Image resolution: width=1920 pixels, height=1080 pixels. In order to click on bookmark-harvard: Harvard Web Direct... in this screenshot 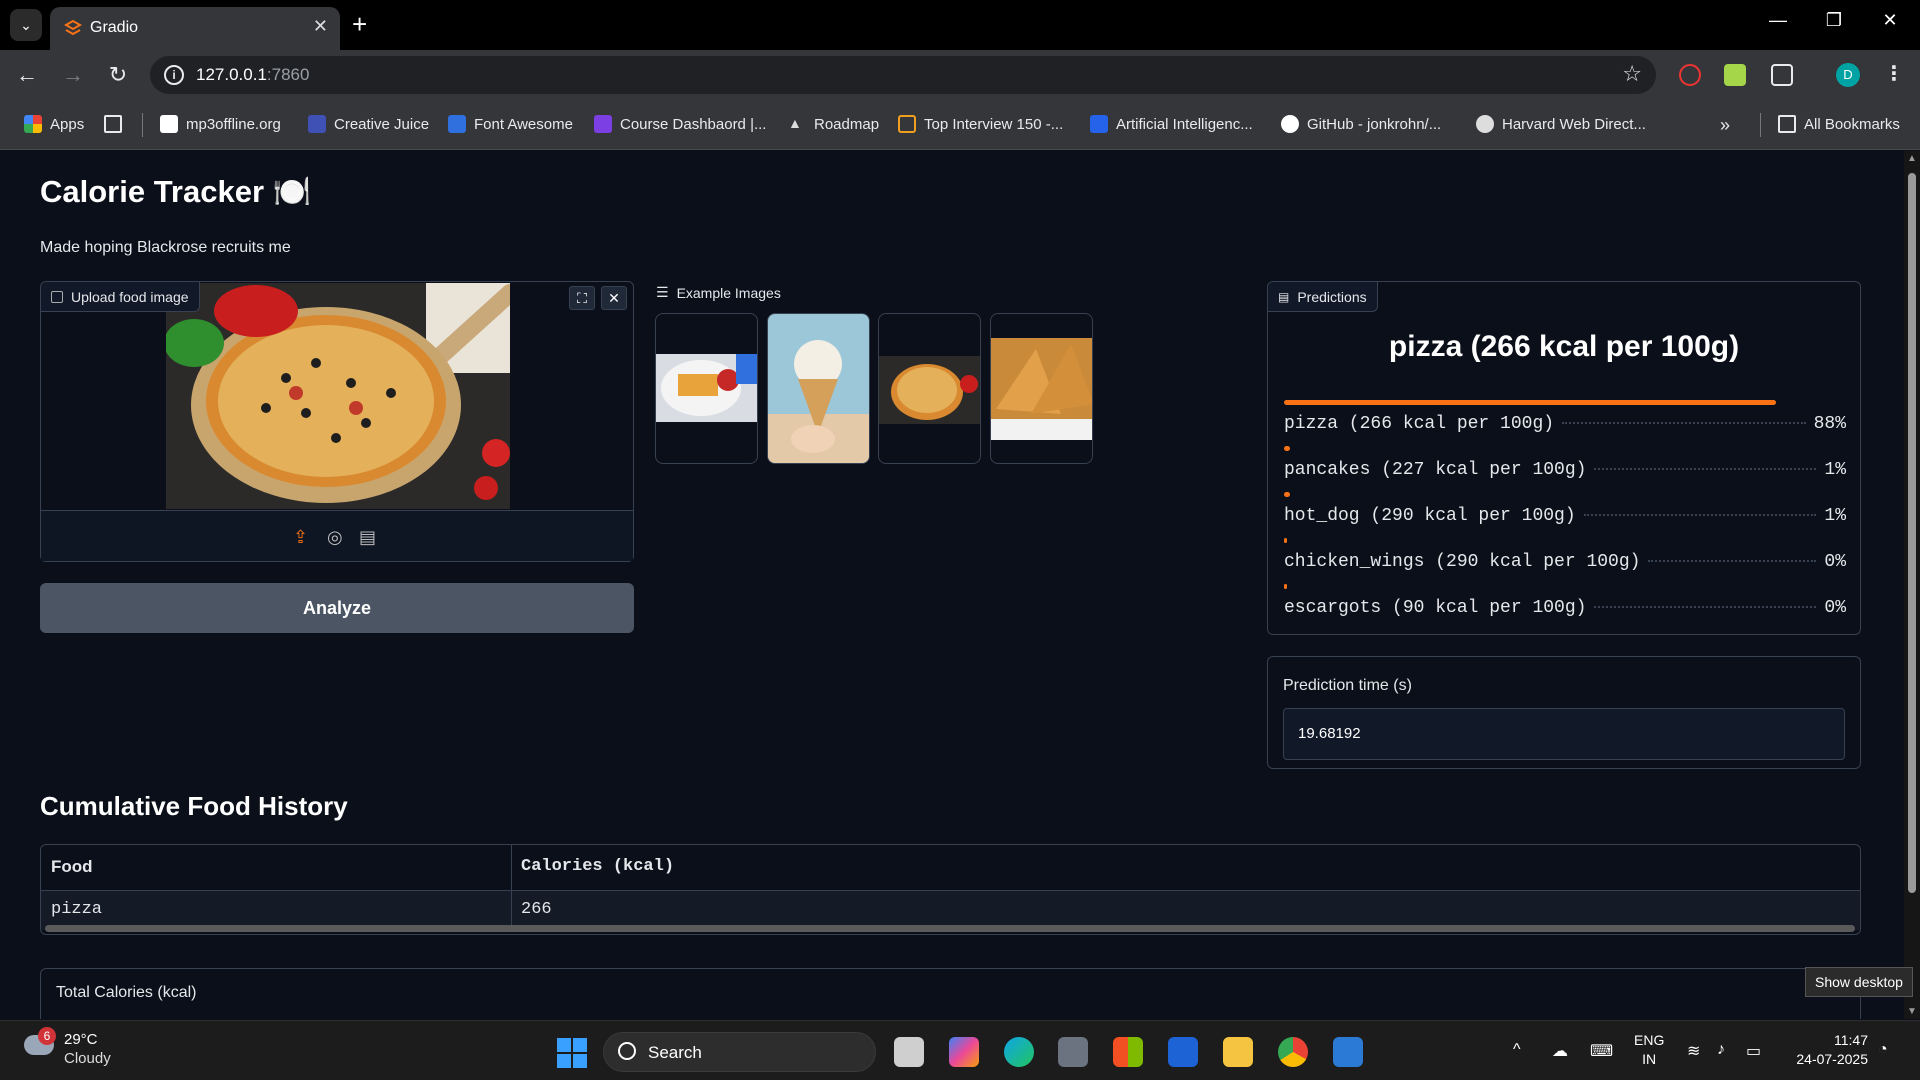, I will do `click(1561, 124)`.